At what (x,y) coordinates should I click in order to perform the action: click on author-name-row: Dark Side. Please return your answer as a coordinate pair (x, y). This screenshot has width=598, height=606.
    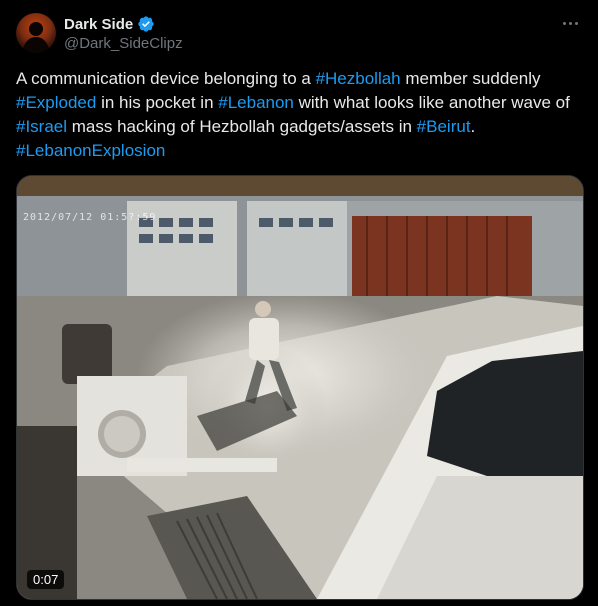
    Looking at the image, I should click on (109, 24).